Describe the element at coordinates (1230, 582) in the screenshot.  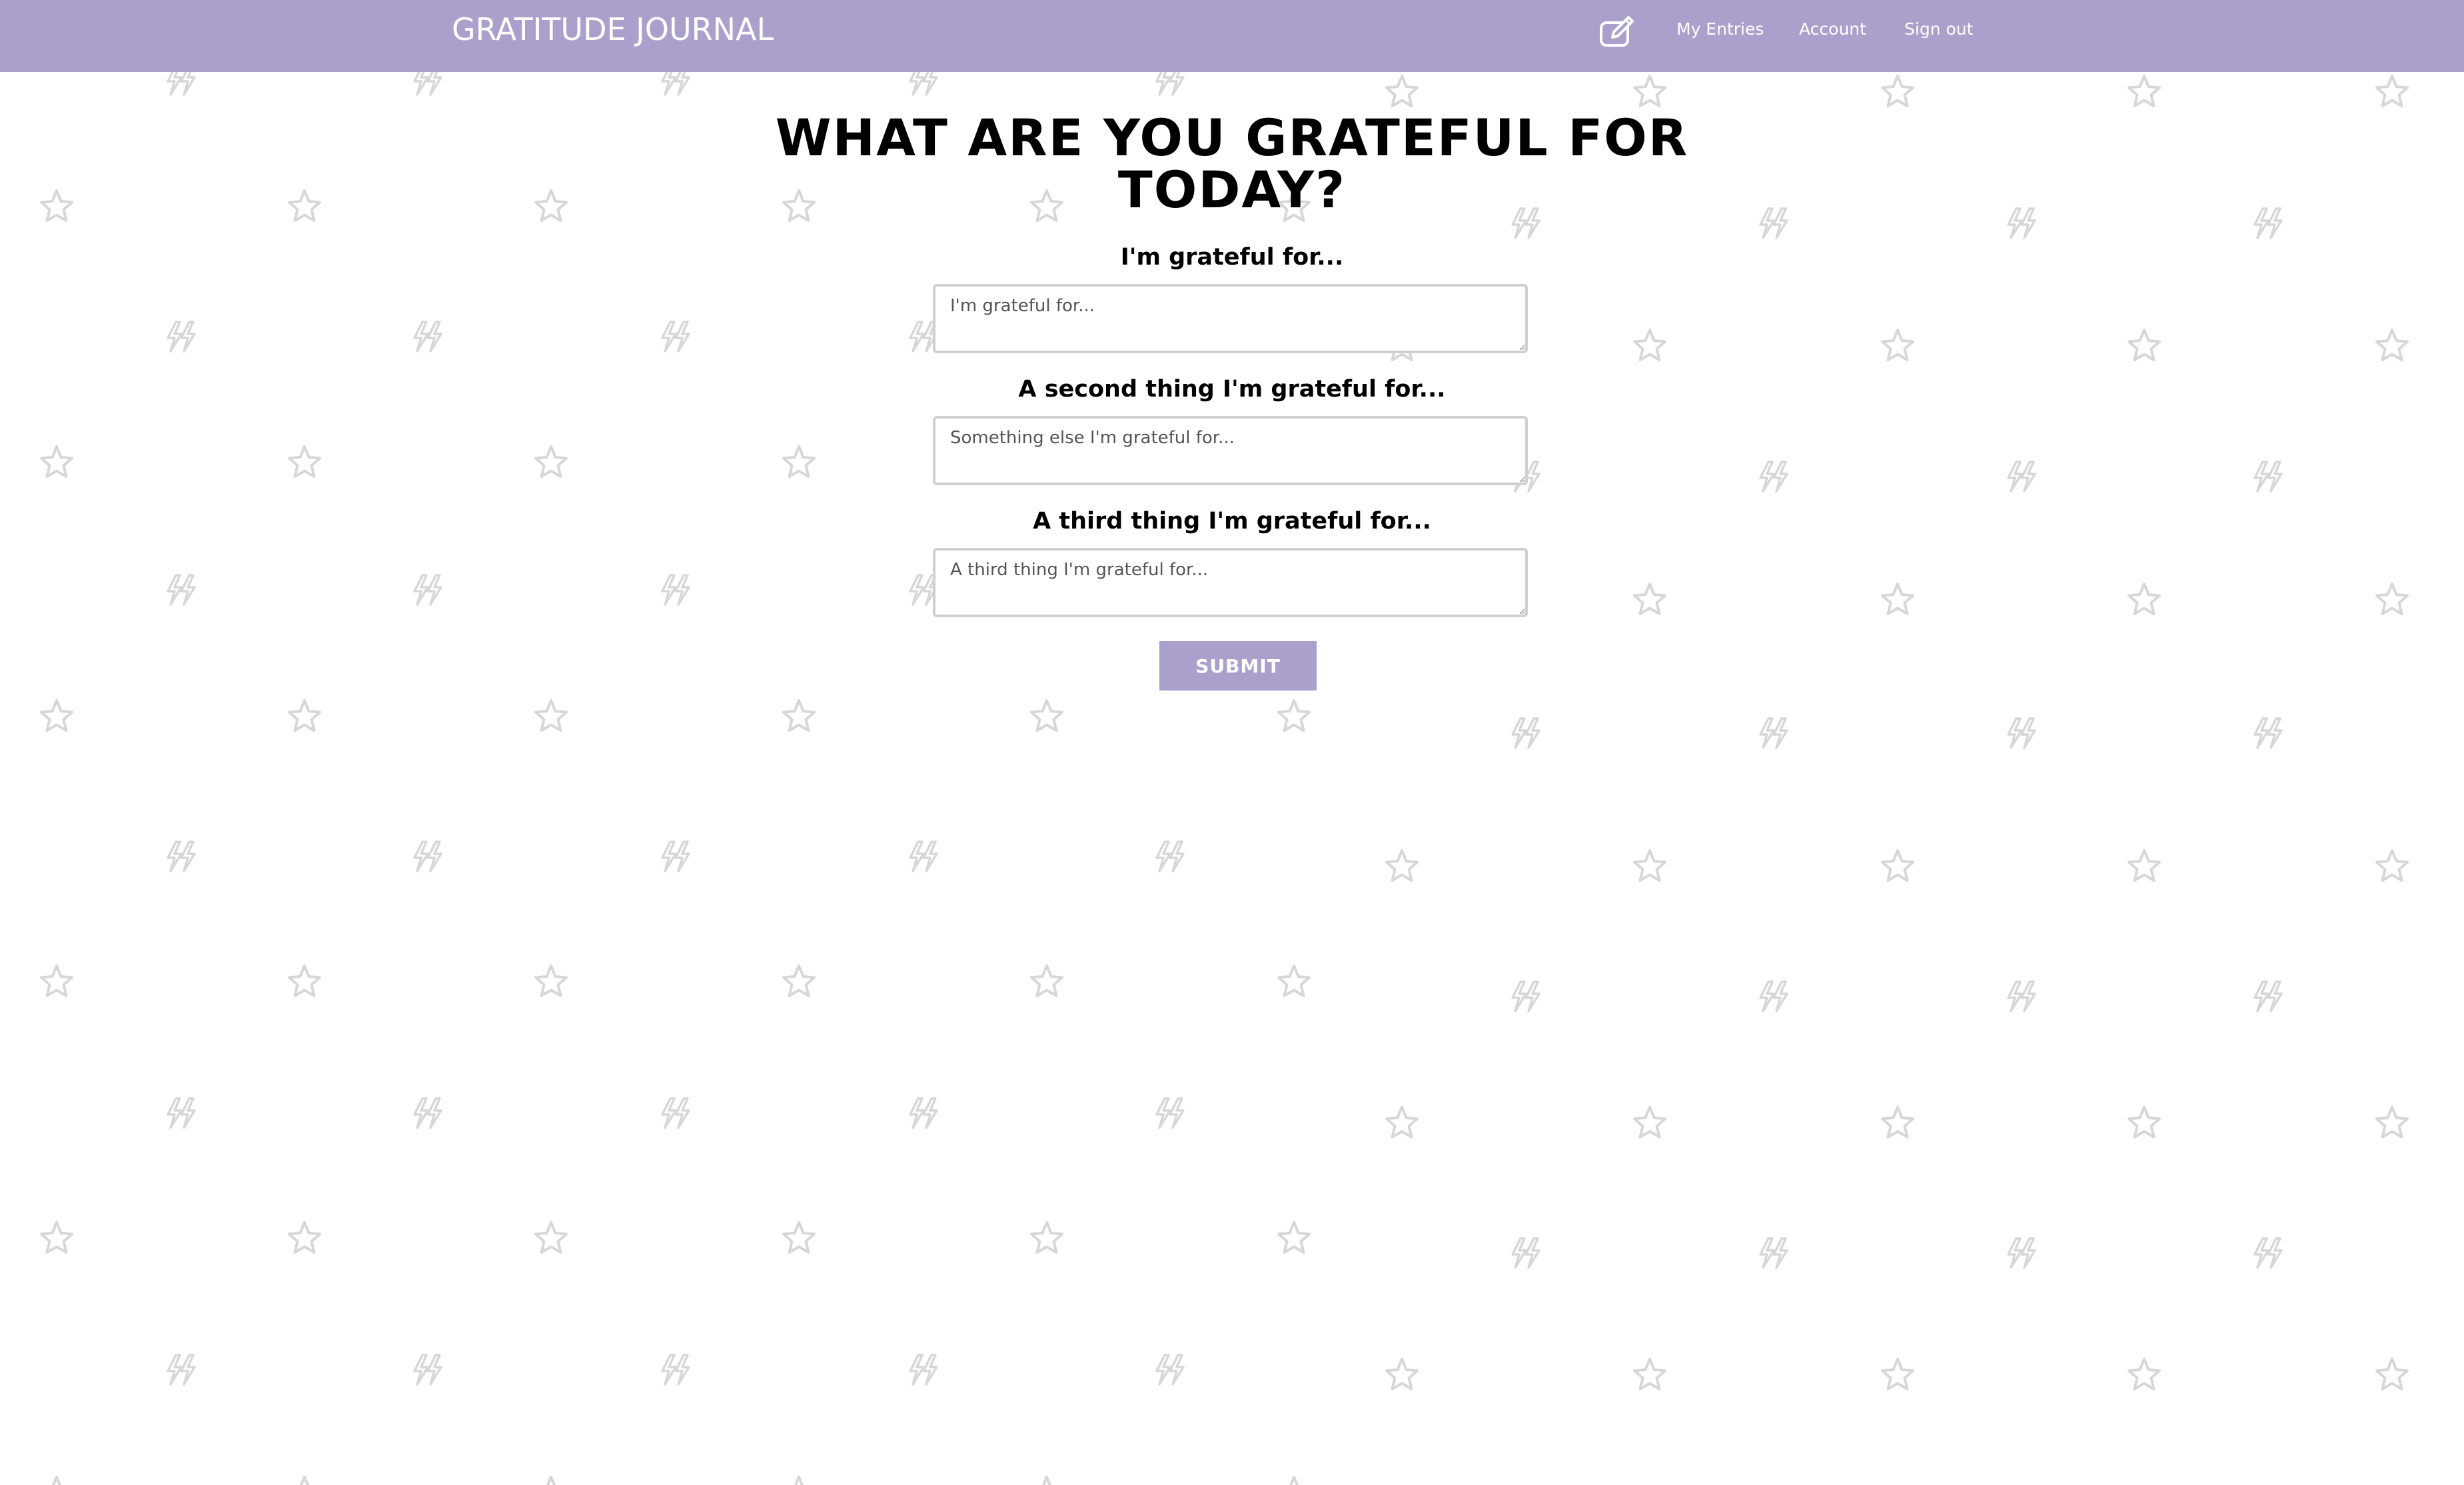
I see `third-grateful-input` at that location.